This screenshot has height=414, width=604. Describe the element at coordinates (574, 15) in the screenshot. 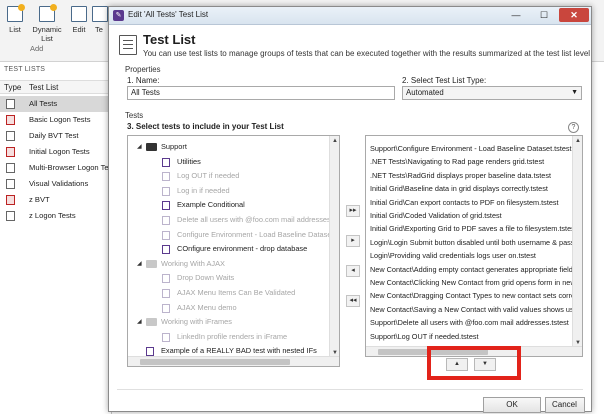

I see `close-button: ✕` at that location.